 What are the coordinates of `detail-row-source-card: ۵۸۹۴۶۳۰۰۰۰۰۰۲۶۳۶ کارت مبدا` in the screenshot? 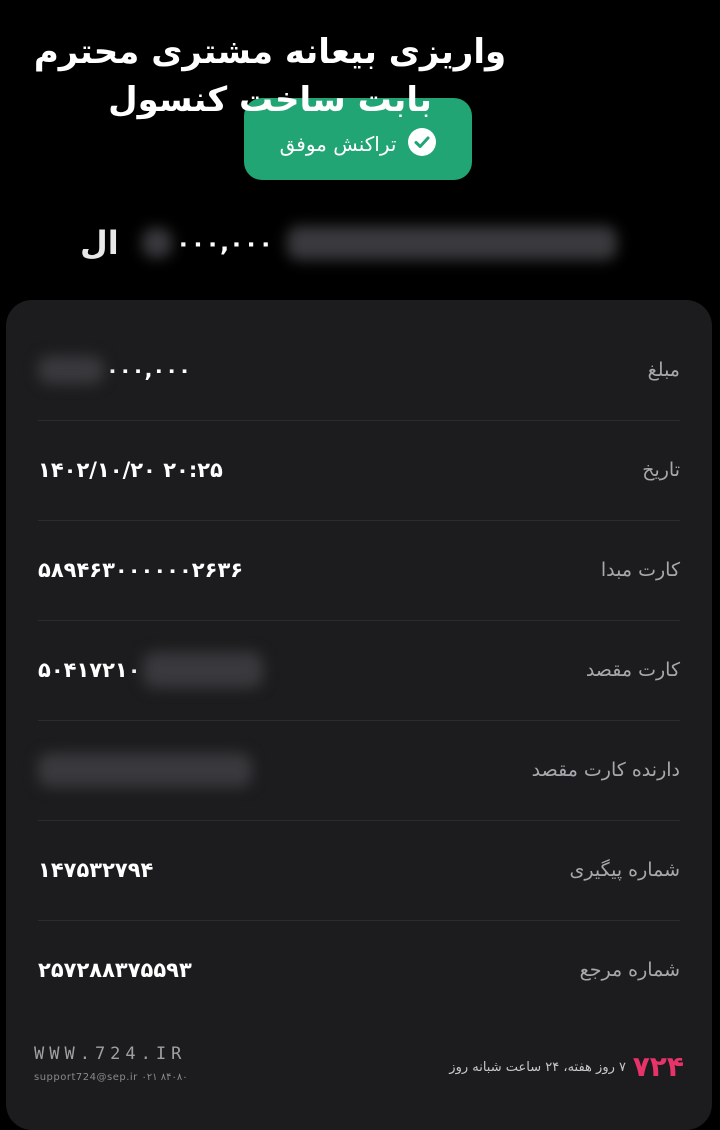 It's located at (359, 570).